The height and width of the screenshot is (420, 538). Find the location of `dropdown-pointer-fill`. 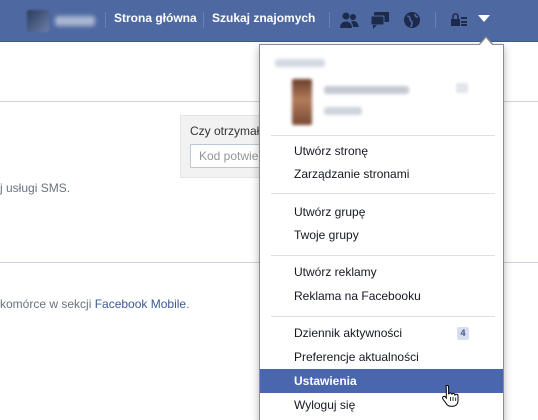

dropdown-pointer-fill is located at coordinates (486, 42).